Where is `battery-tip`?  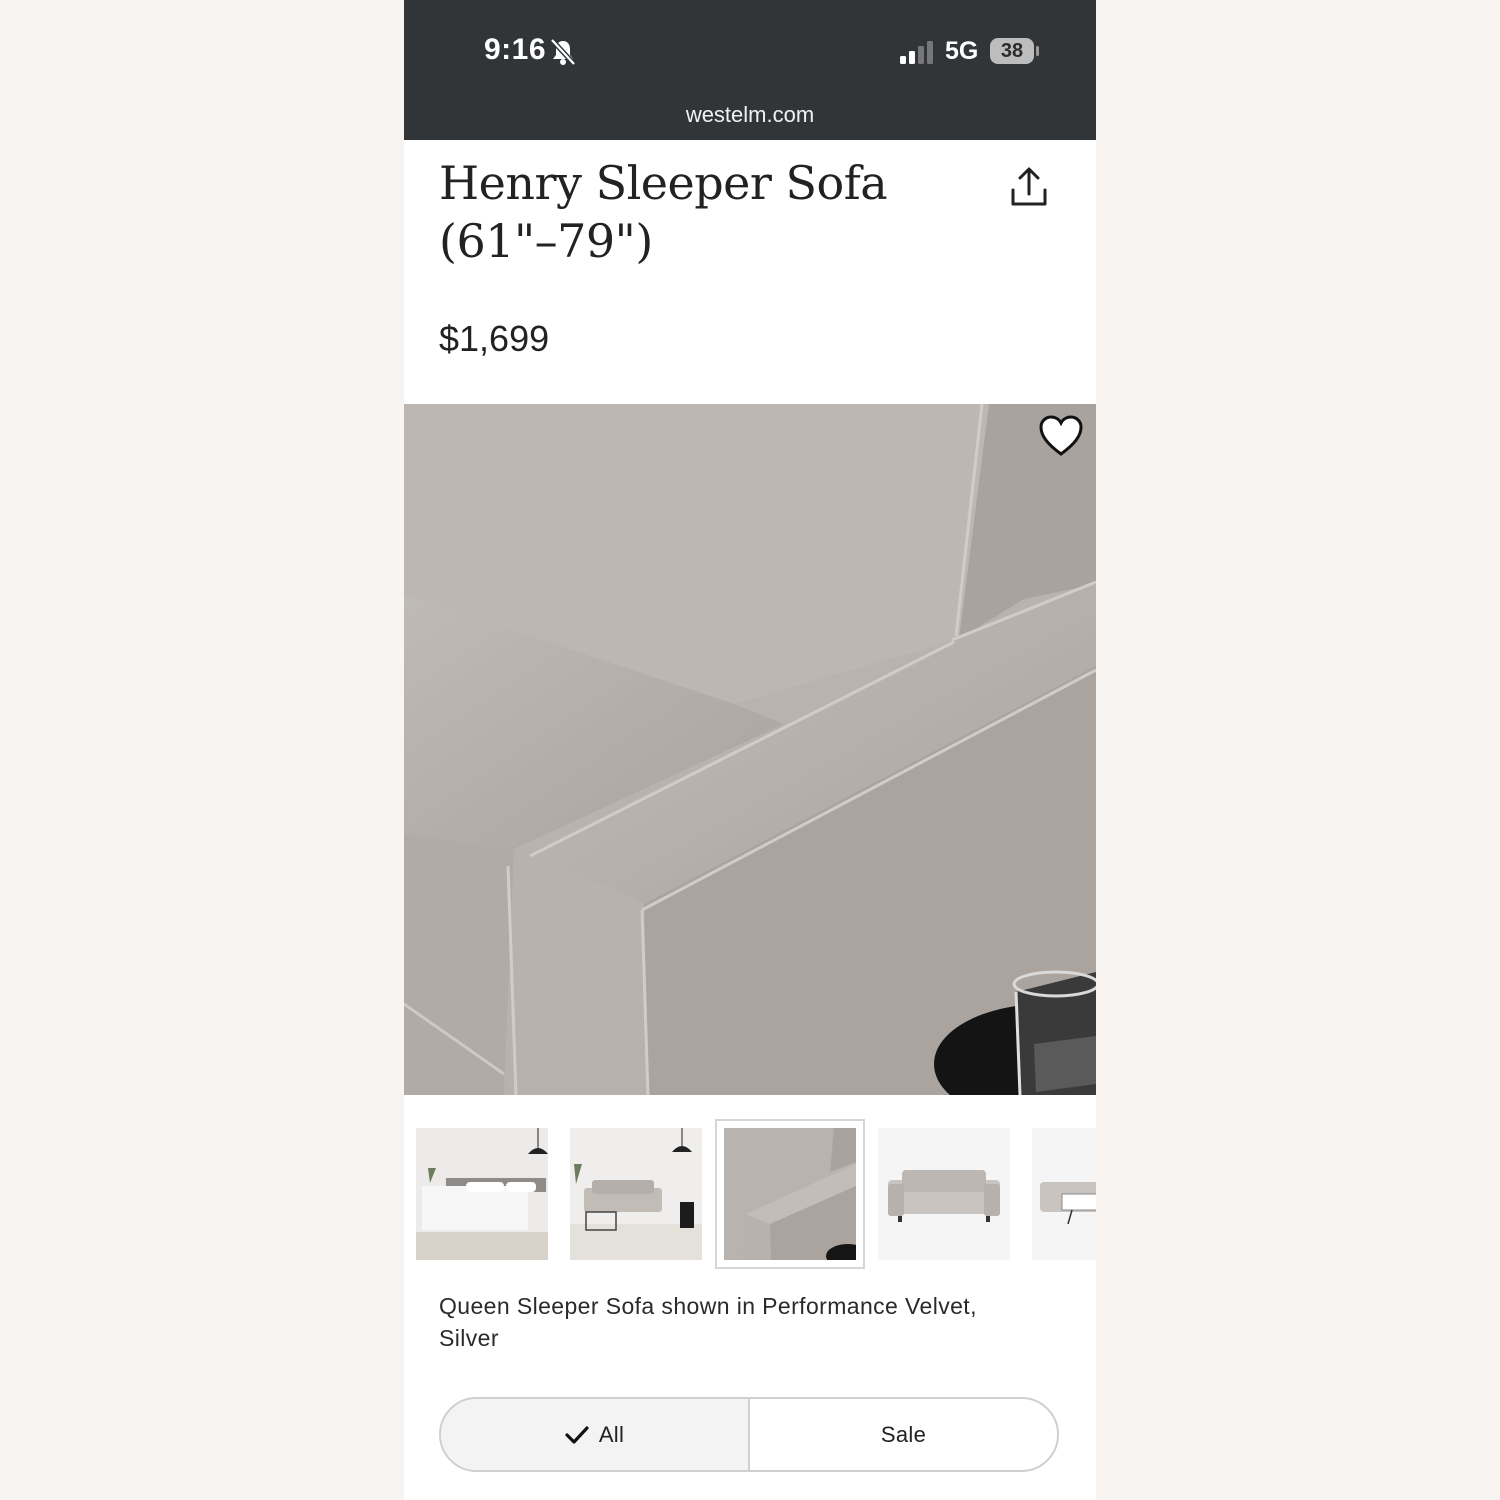 battery-tip is located at coordinates (1037, 51).